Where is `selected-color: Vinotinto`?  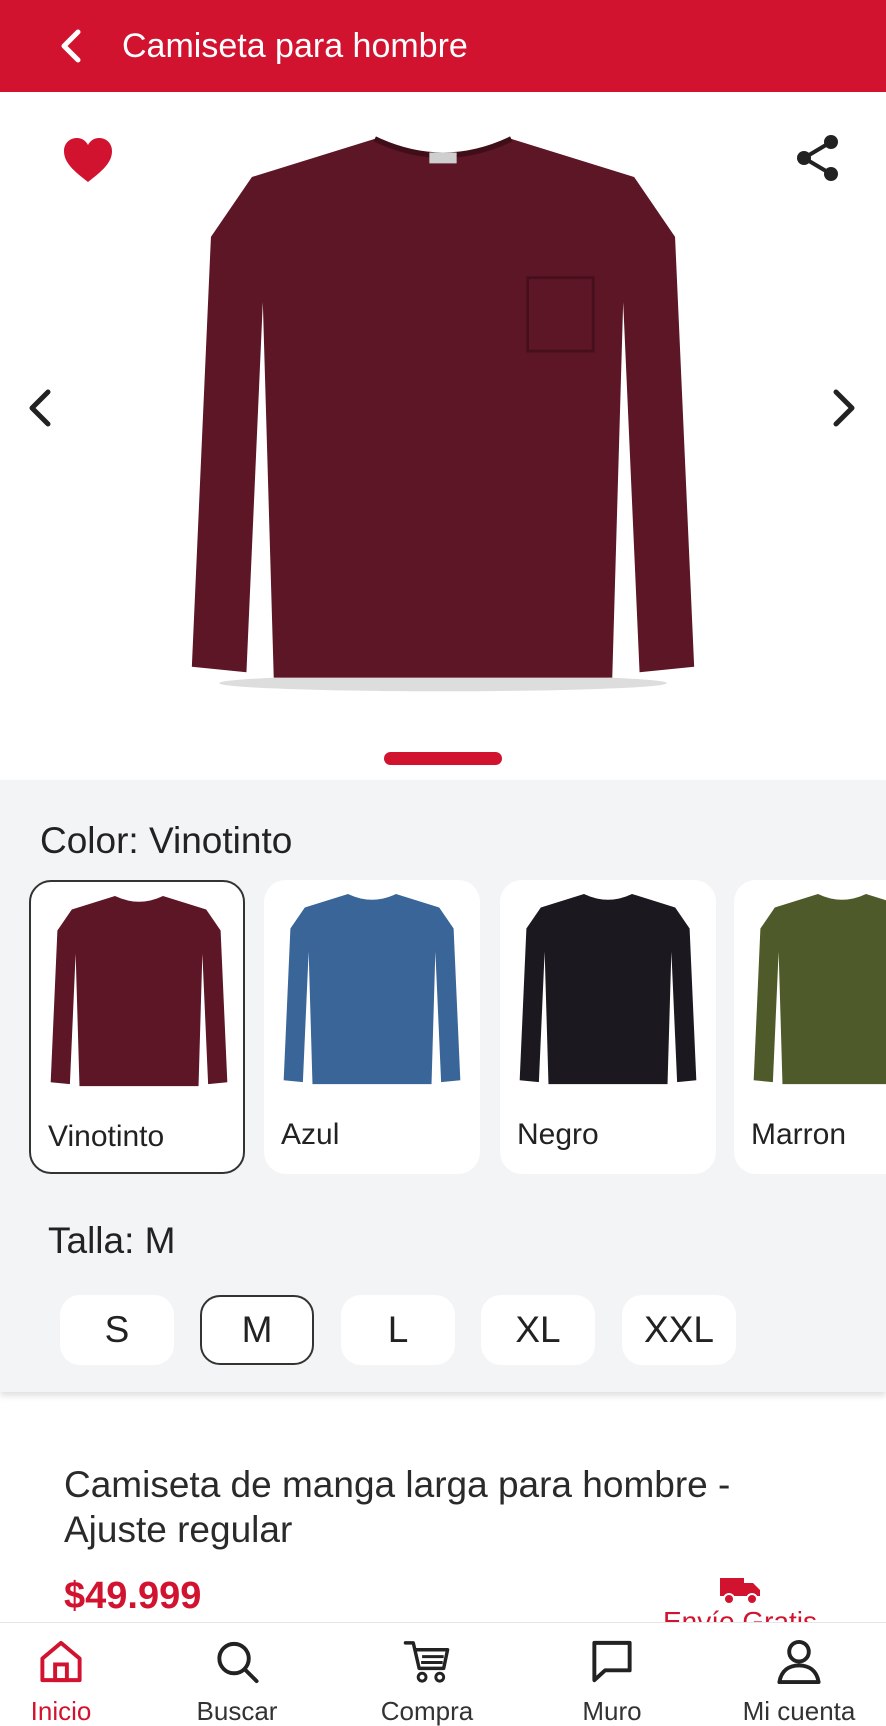
selected-color: Vinotinto is located at coordinates (220, 840).